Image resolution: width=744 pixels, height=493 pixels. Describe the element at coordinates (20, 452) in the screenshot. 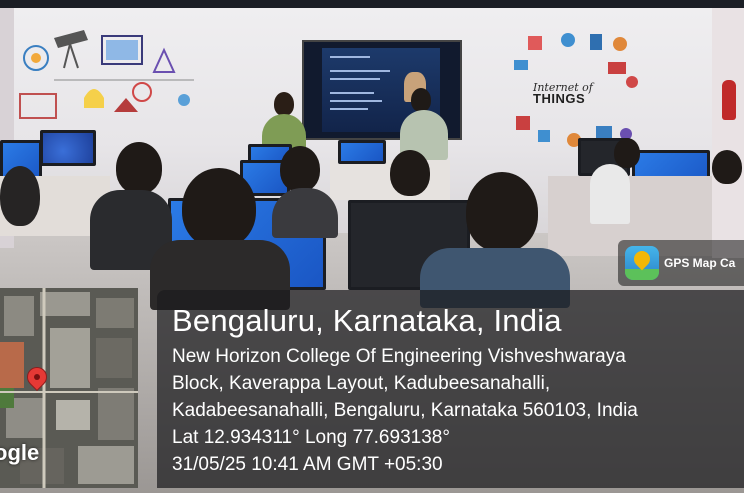

I see `map-attribution: ogle` at that location.